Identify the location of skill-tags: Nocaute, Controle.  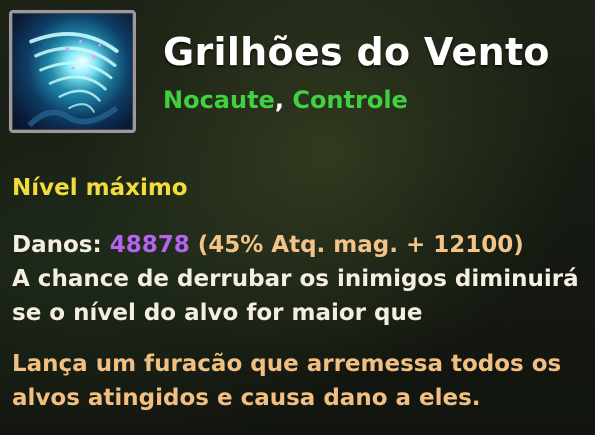
(285, 100).